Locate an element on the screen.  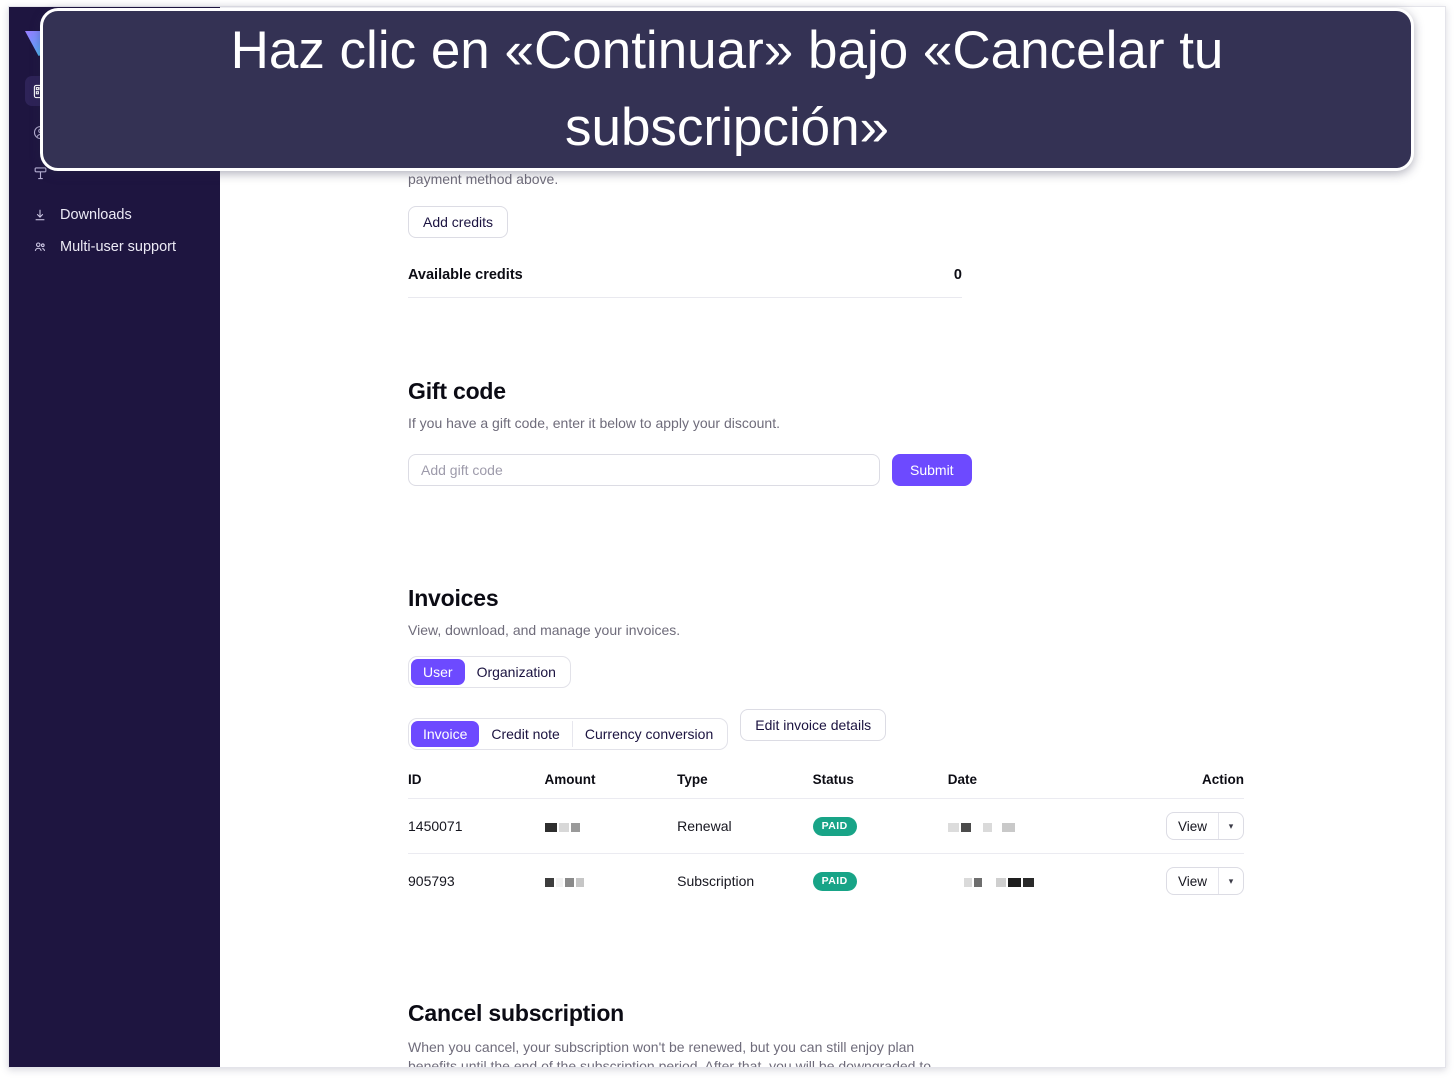
sidebar-item-label: Downloads is located at coordinates (96, 214).